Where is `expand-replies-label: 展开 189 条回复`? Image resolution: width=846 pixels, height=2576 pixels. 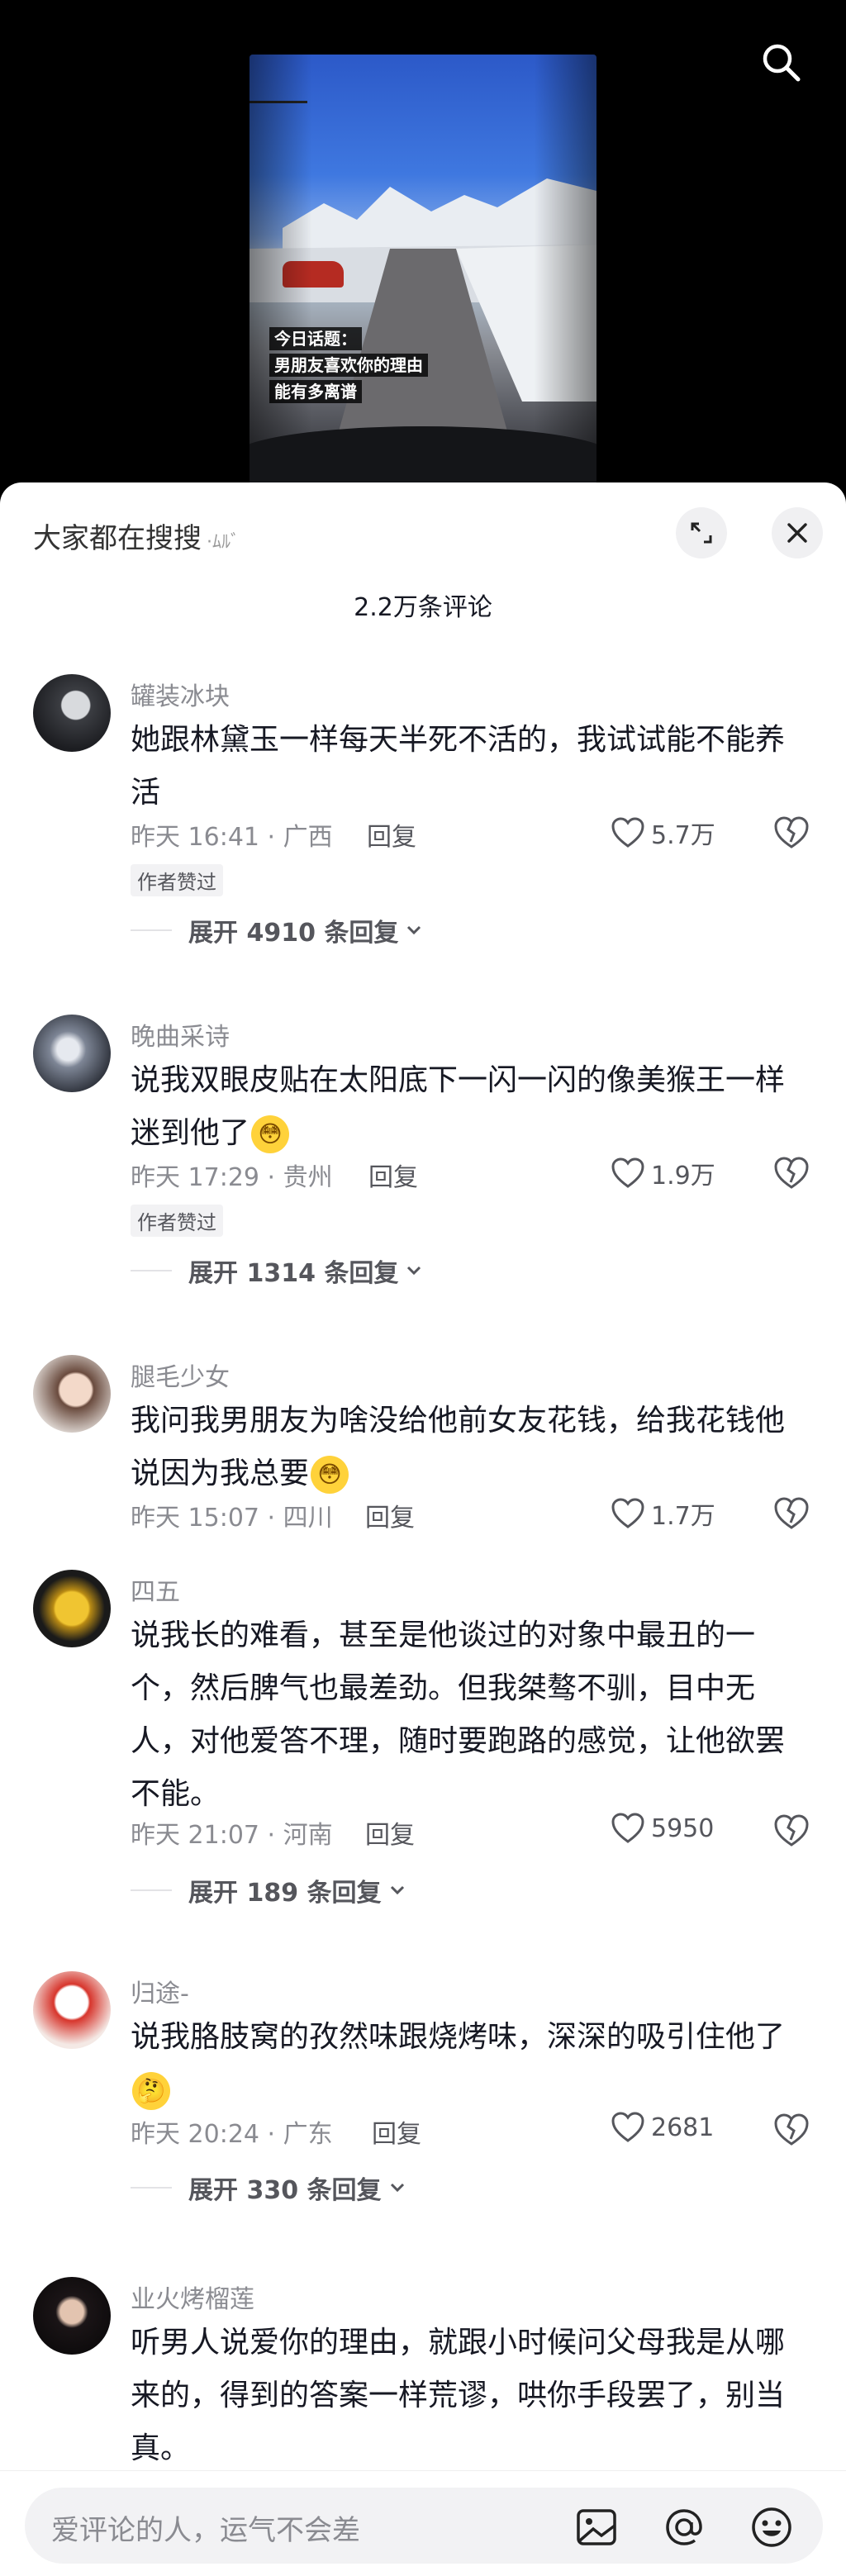
expand-replies-label: 展开 189 条回复 is located at coordinates (285, 1893).